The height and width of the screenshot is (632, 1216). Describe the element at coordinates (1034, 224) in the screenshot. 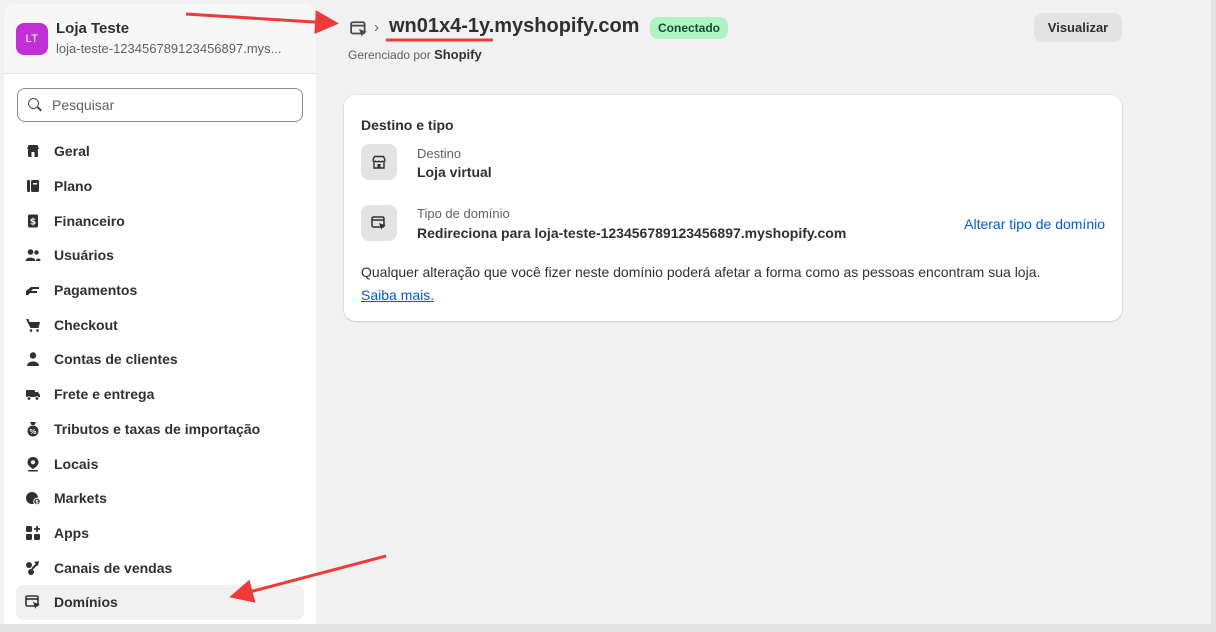

I see `change-domain-type-link: Alterar tipo de domínio` at that location.